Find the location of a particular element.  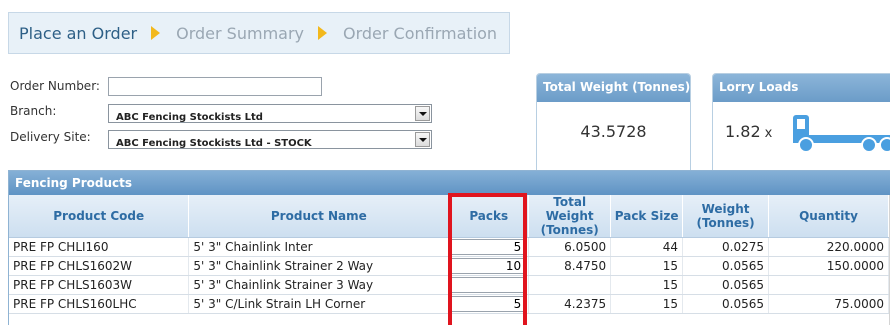

quantity: 150.0000 is located at coordinates (828, 266).